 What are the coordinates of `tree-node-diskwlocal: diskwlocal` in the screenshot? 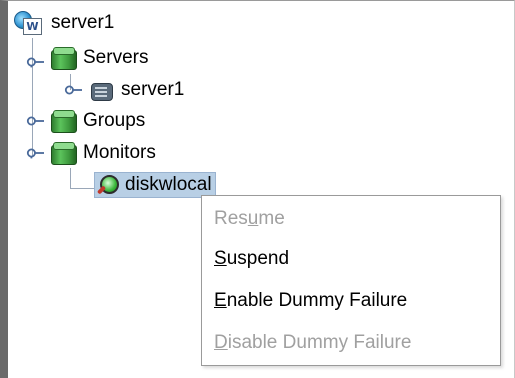 It's located at (155, 185).